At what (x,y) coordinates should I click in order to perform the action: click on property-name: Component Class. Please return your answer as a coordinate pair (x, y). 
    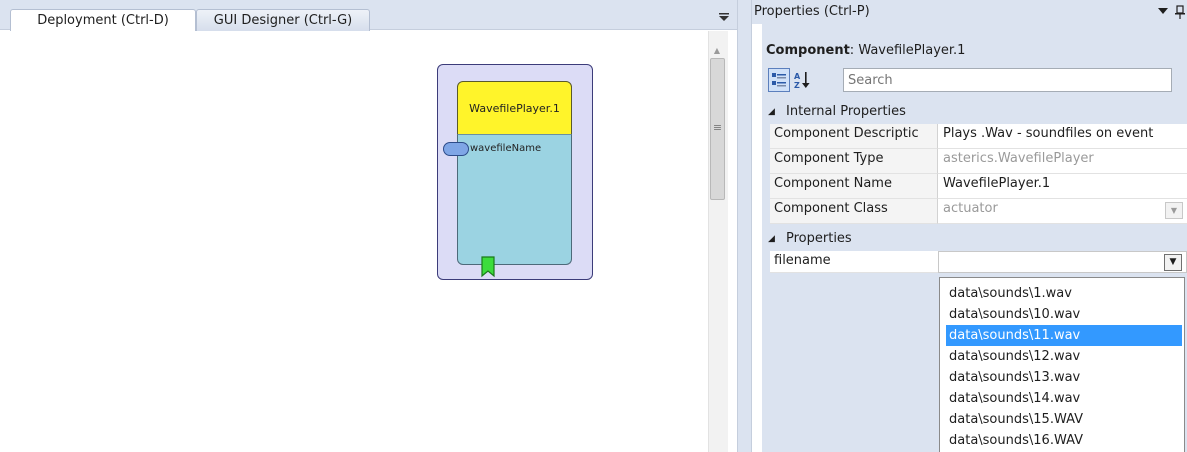
    Looking at the image, I should click on (854, 211).